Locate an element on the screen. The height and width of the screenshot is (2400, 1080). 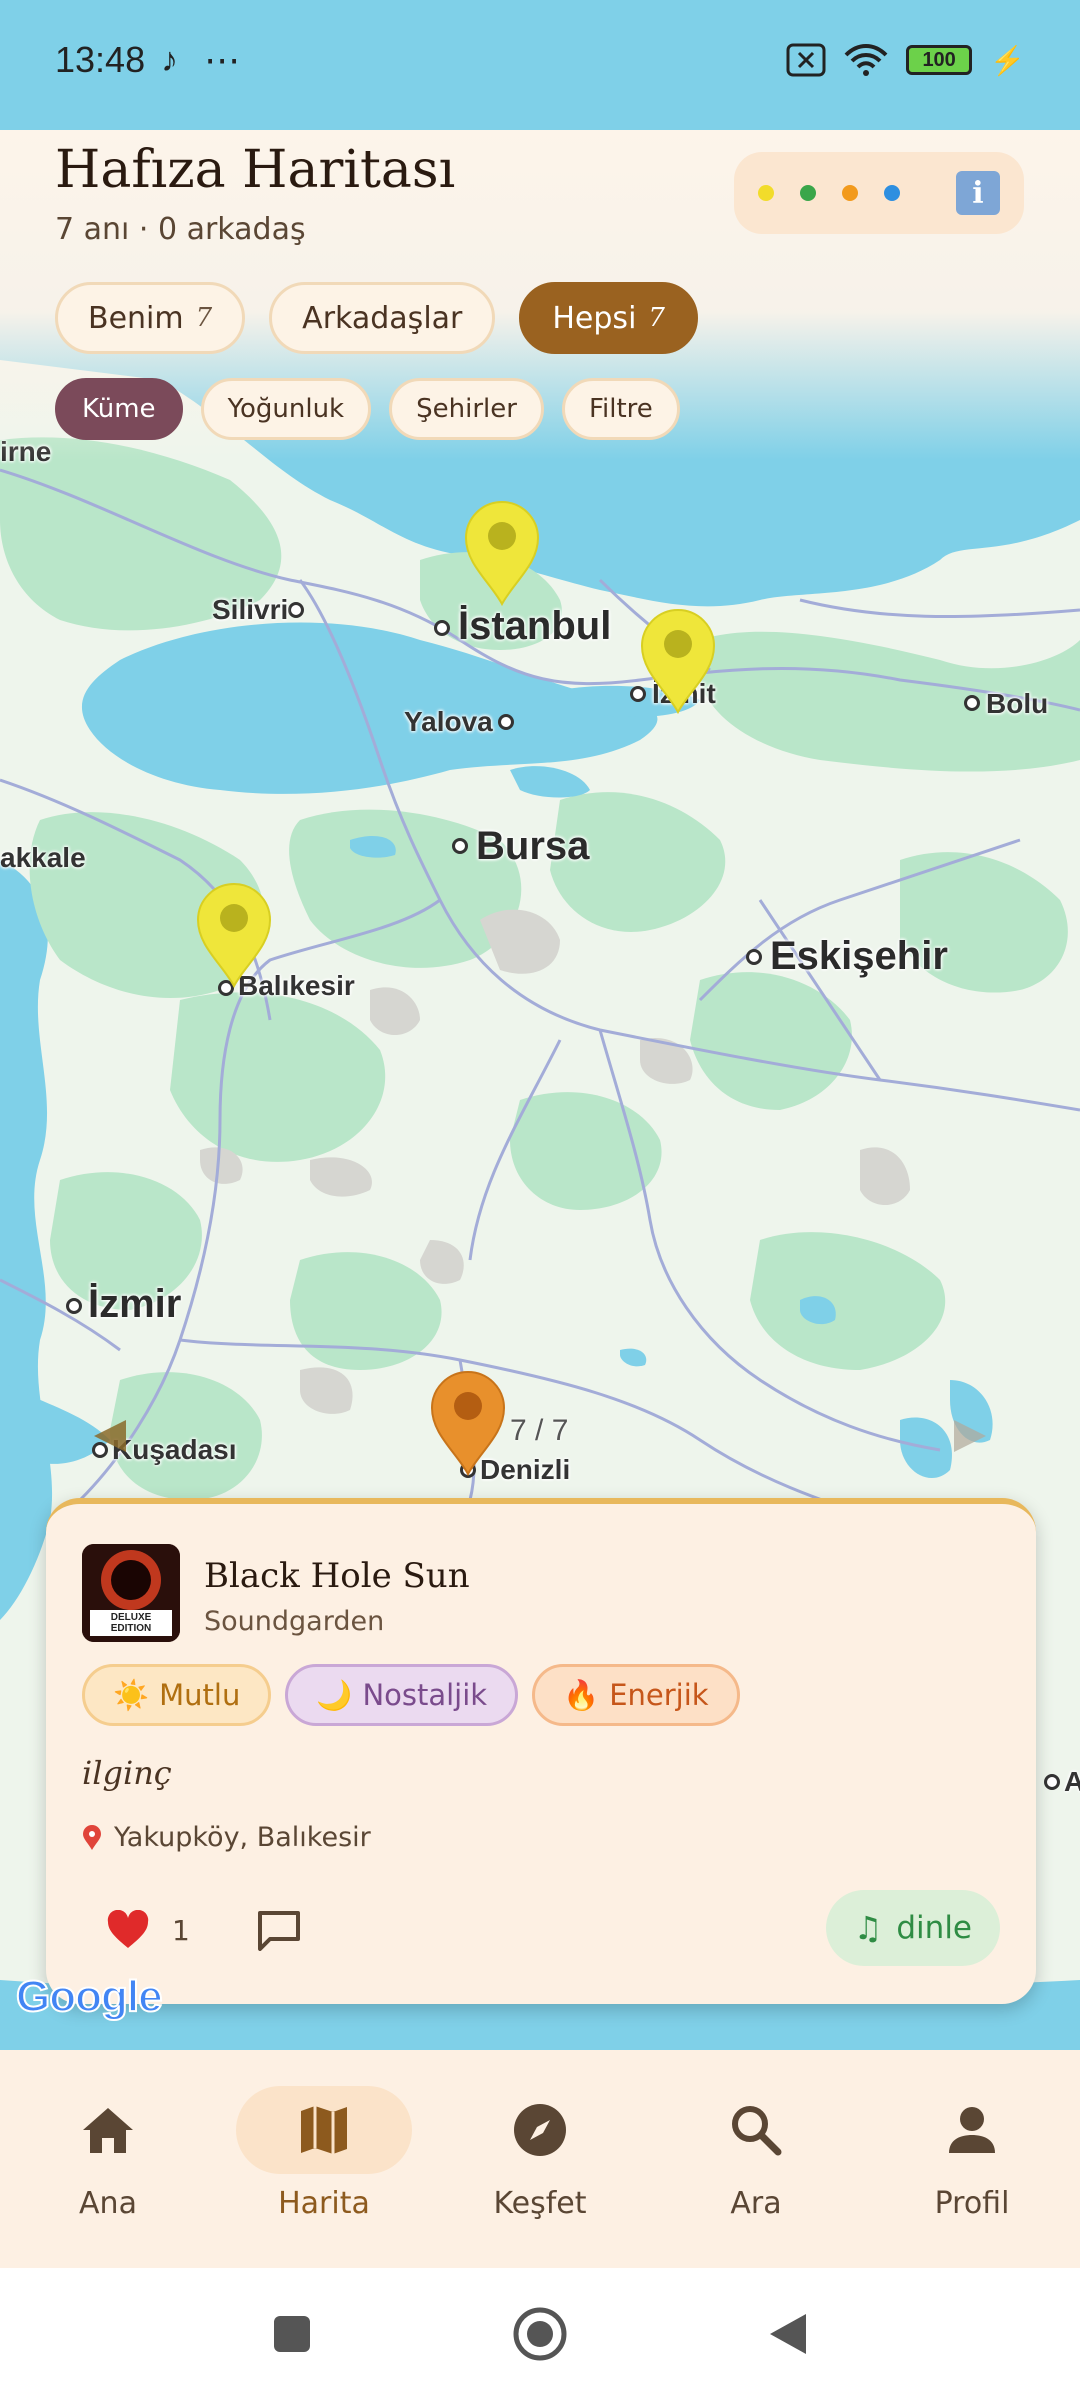
info-icon: i is located at coordinates (978, 193).